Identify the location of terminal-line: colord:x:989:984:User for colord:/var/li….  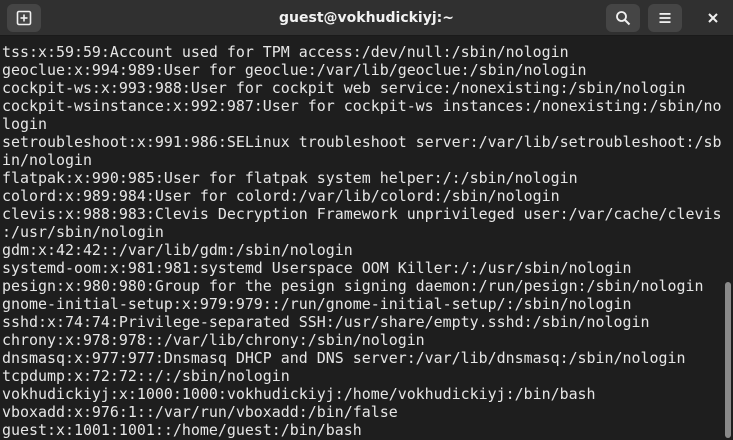
(281, 196).